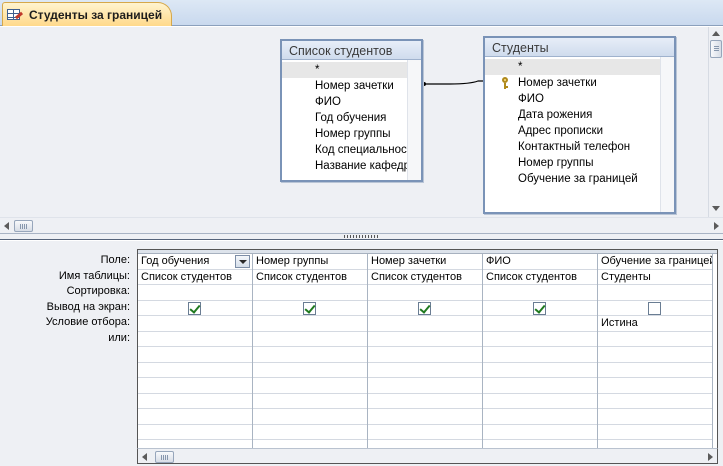 This screenshot has width=723, height=466. I want to click on grid-column: Обучение за границей Студенты Истина, so click(655, 352).